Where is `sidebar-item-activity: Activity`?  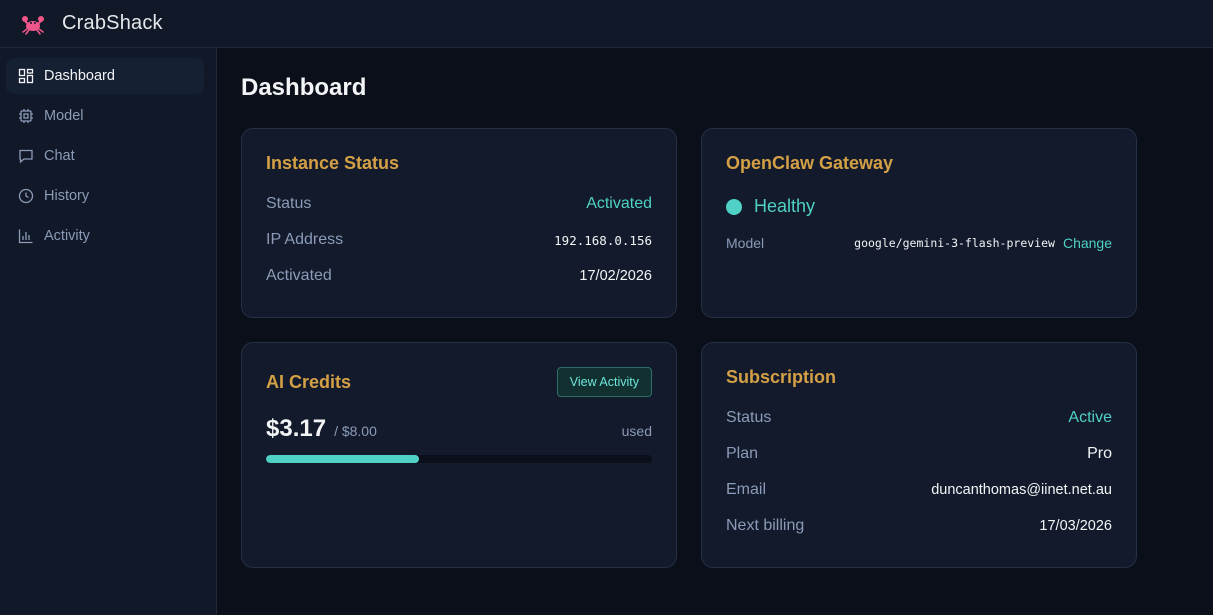 sidebar-item-activity: Activity is located at coordinates (105, 236).